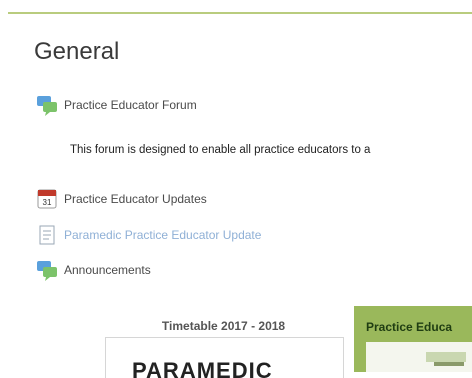 This screenshot has width=472, height=378. What do you see at coordinates (446, 357) in the screenshot?
I see `preview-thumbnail` at bounding box center [446, 357].